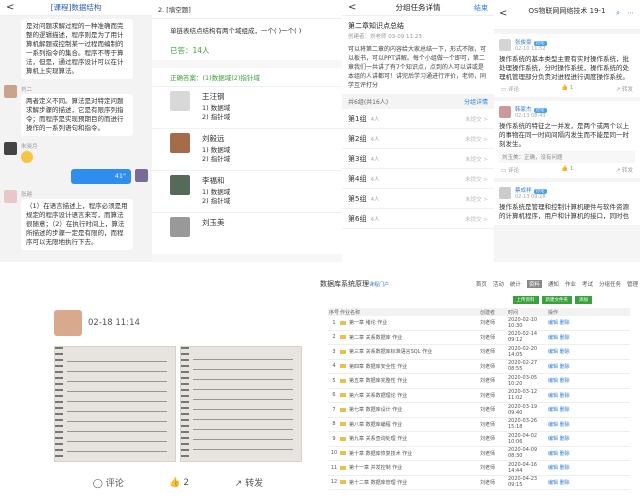 This screenshot has width=640, height=501. Describe the element at coordinates (247, 149) in the screenshot. I see `answer-row: 刘毅远 1) 数据域 2) 指针域` at that location.